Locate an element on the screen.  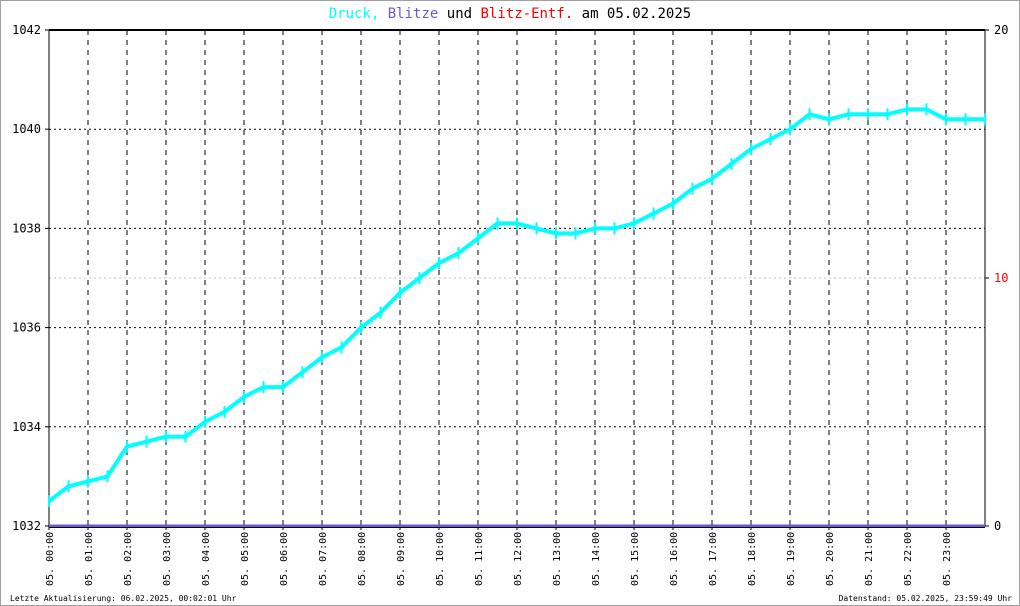
x-tick-label: 05. 07:00 is located at coordinates (323, 559).